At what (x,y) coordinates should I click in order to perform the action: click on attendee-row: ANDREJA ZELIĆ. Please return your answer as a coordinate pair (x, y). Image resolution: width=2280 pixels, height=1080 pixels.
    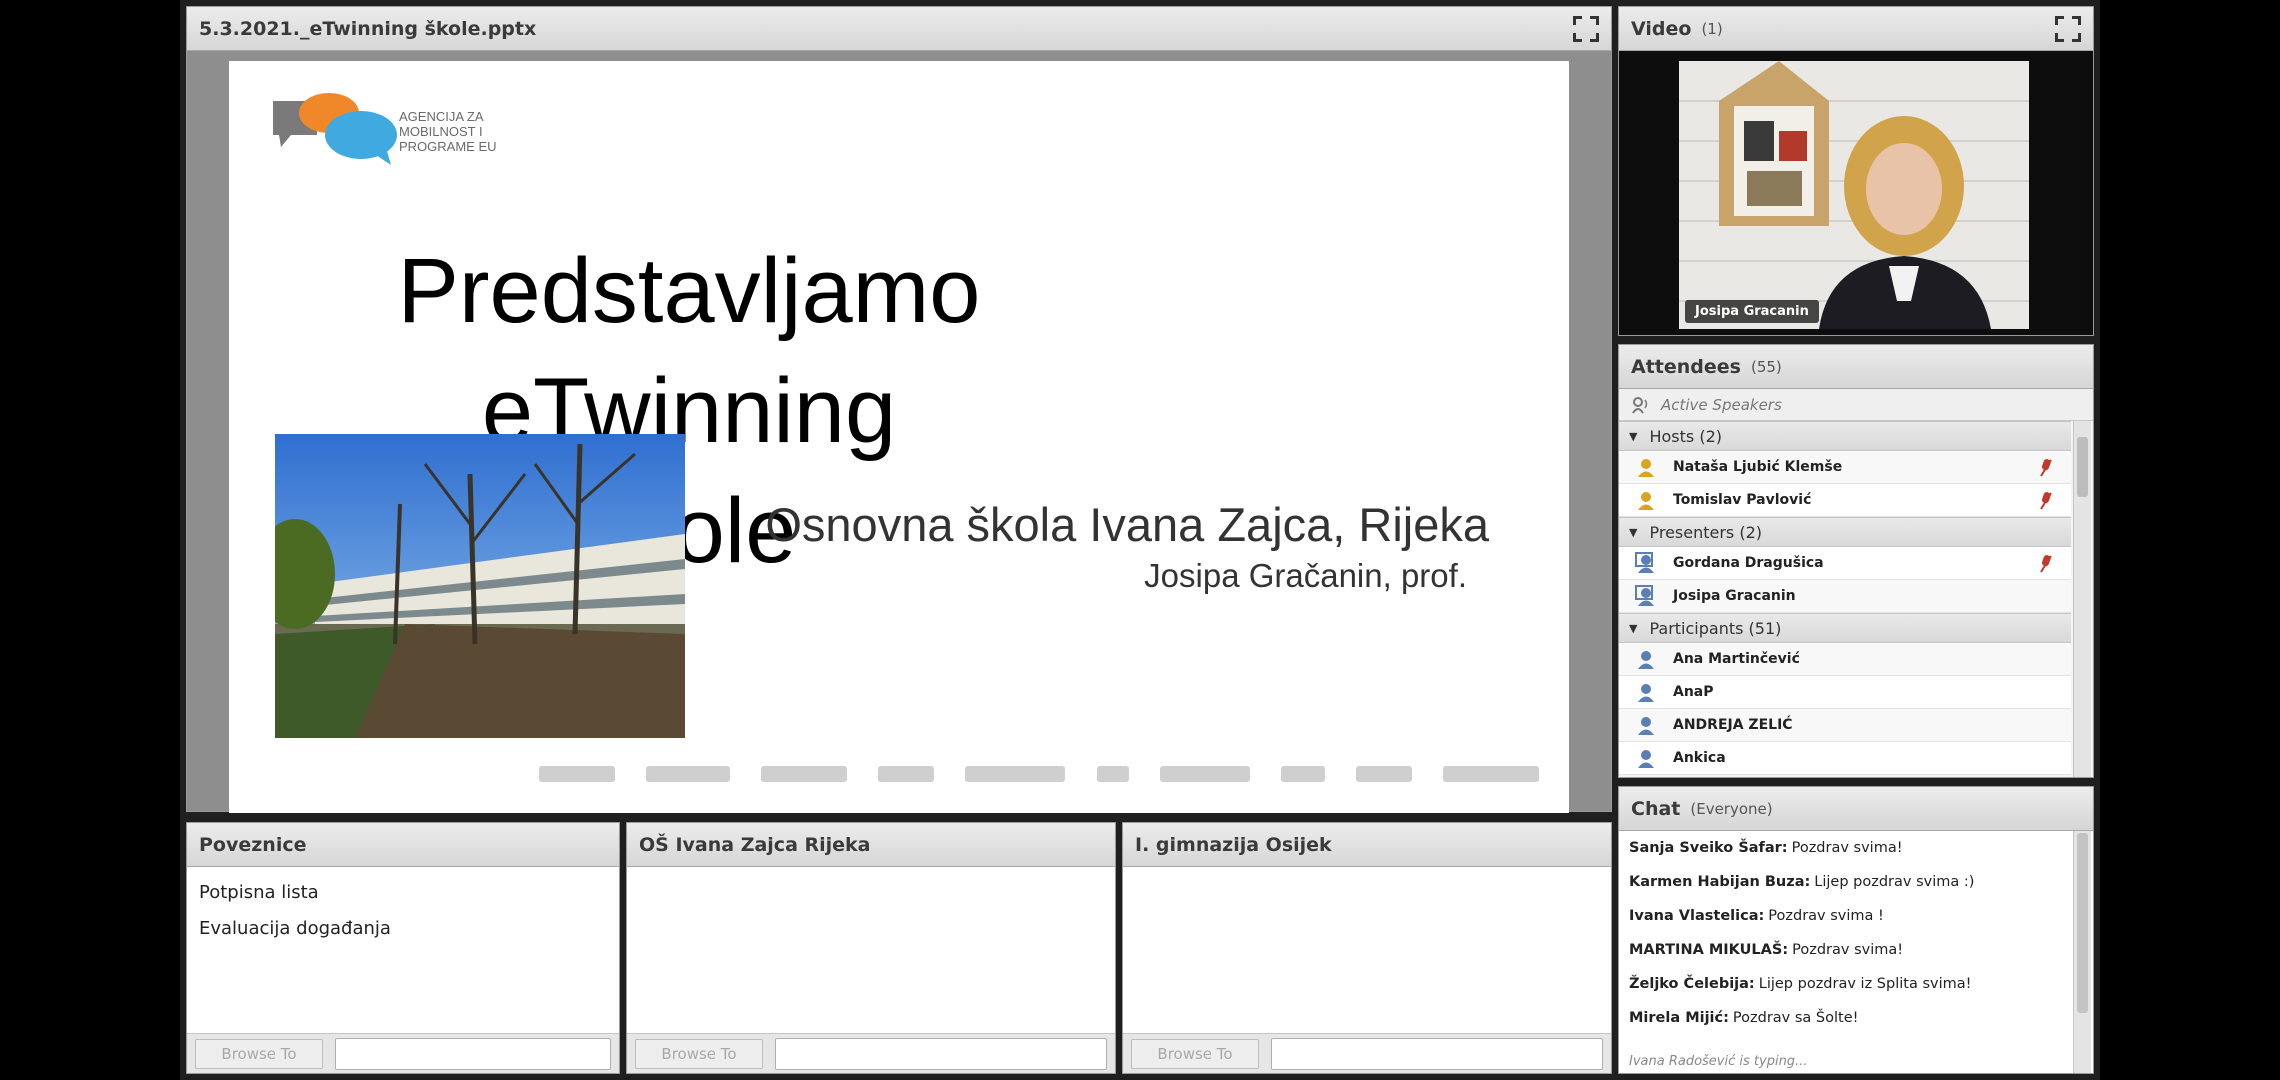
    Looking at the image, I should click on (1845, 725).